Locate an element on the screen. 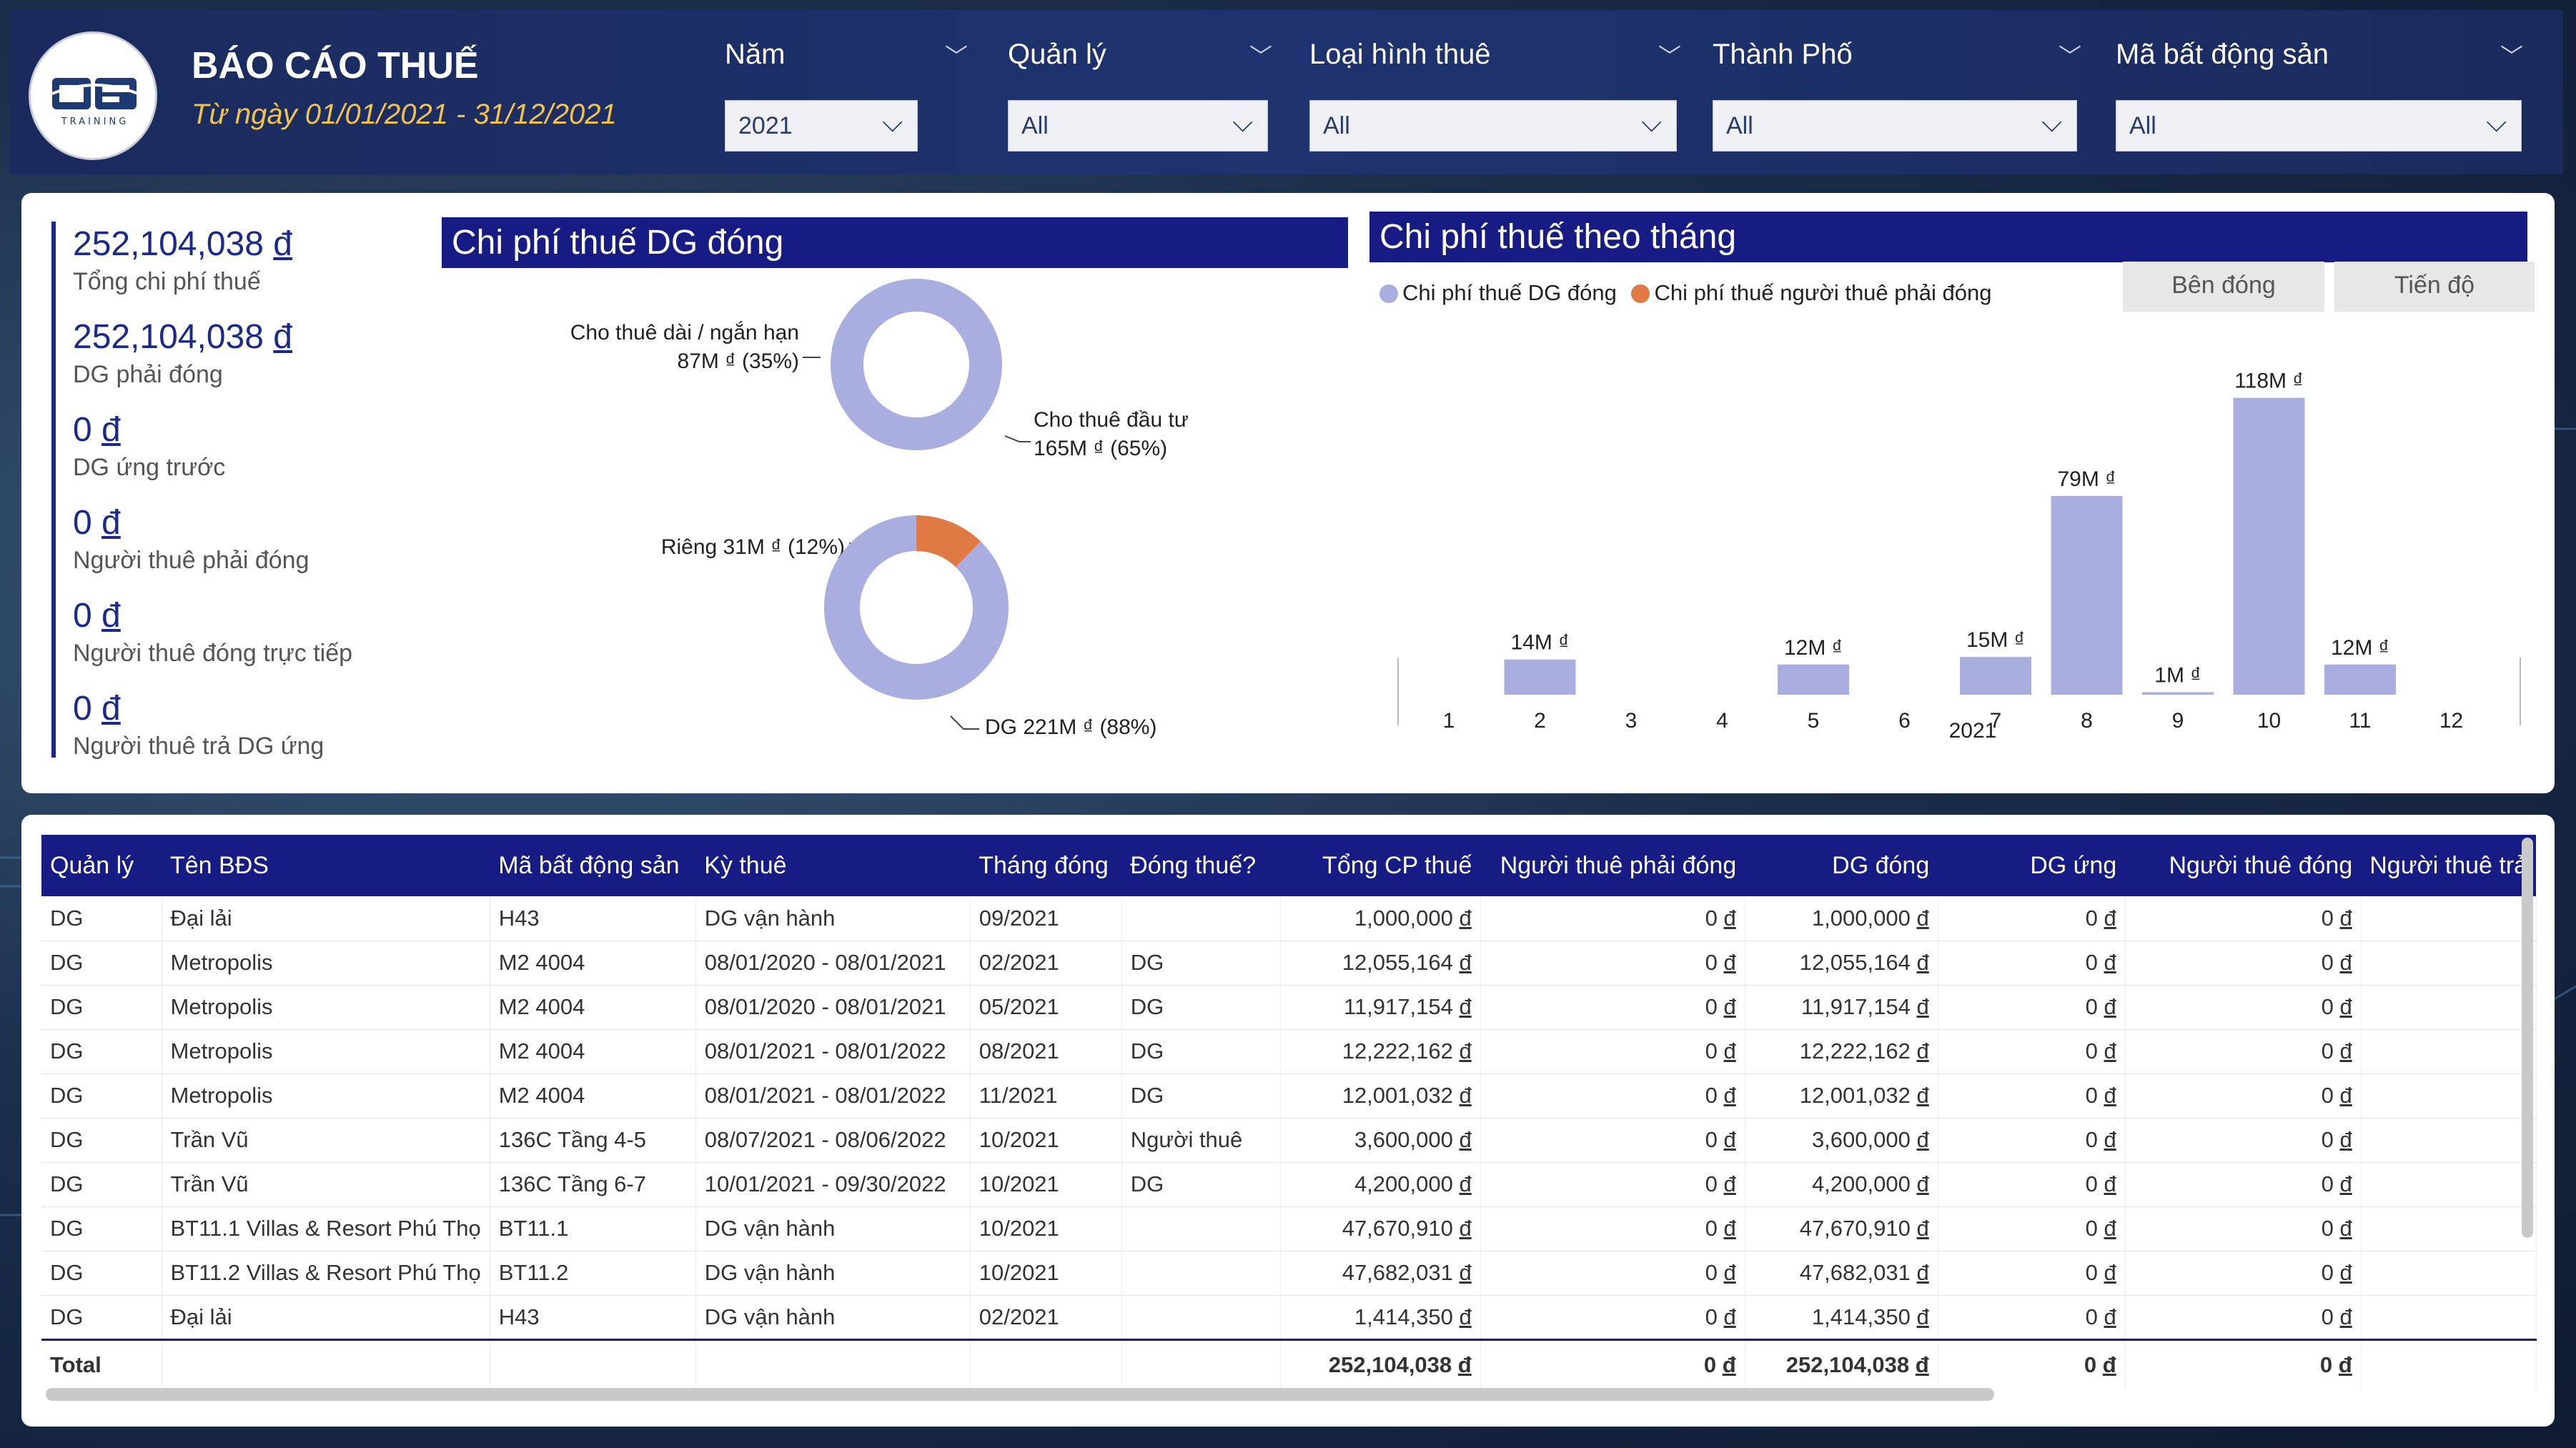  col-header: Người thuê phải đóng is located at coordinates (1613, 866).